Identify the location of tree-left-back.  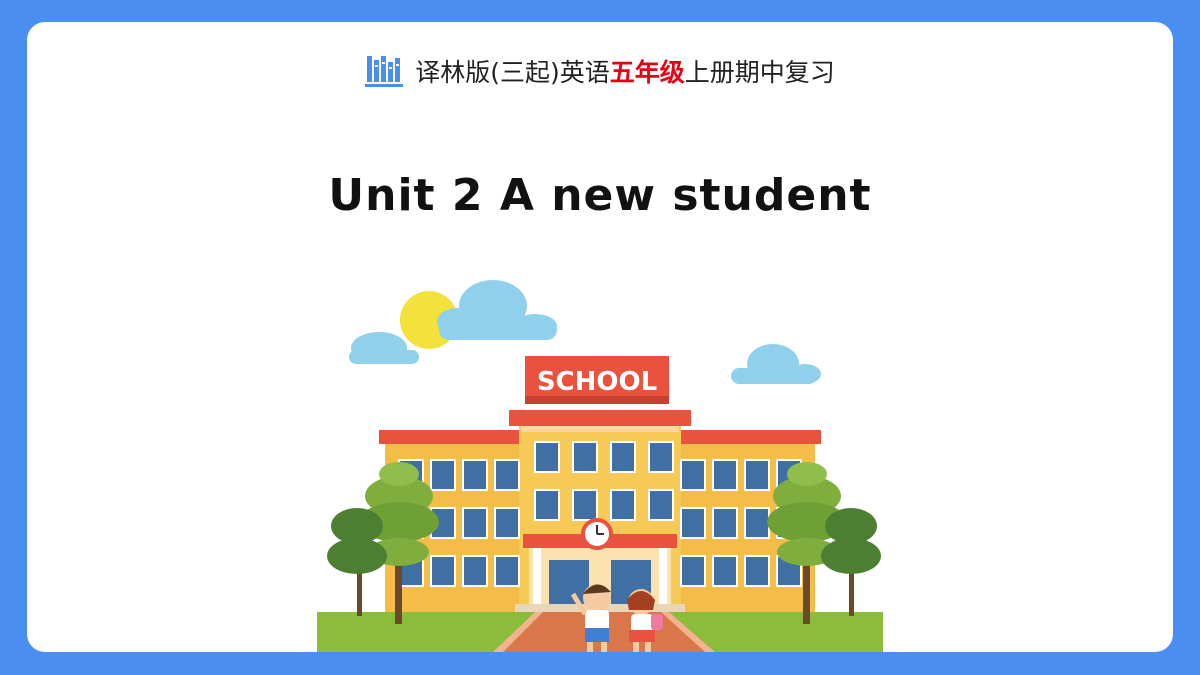
(357, 562).